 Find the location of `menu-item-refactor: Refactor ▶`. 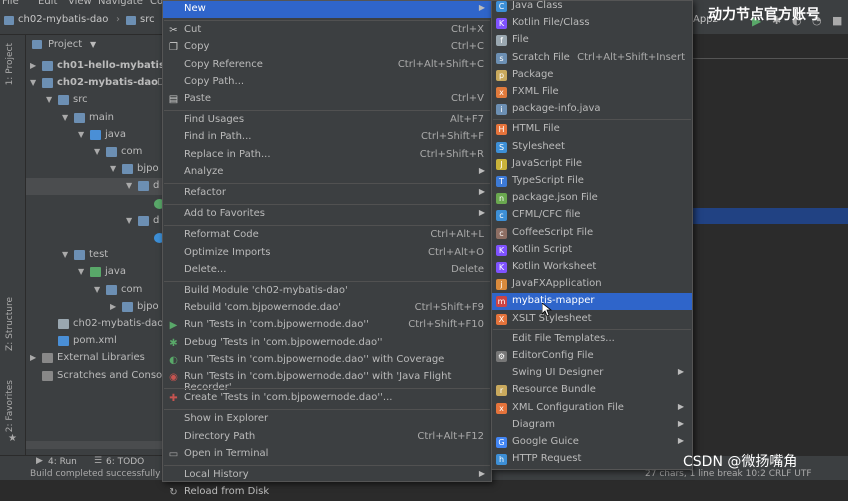

menu-item-refactor: Refactor ▶ is located at coordinates (327, 193).